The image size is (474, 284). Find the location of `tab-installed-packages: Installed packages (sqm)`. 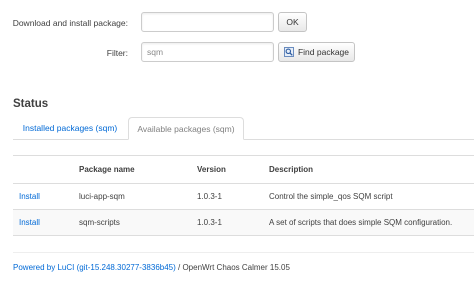

tab-installed-packages: Installed packages (sqm) is located at coordinates (70, 128).